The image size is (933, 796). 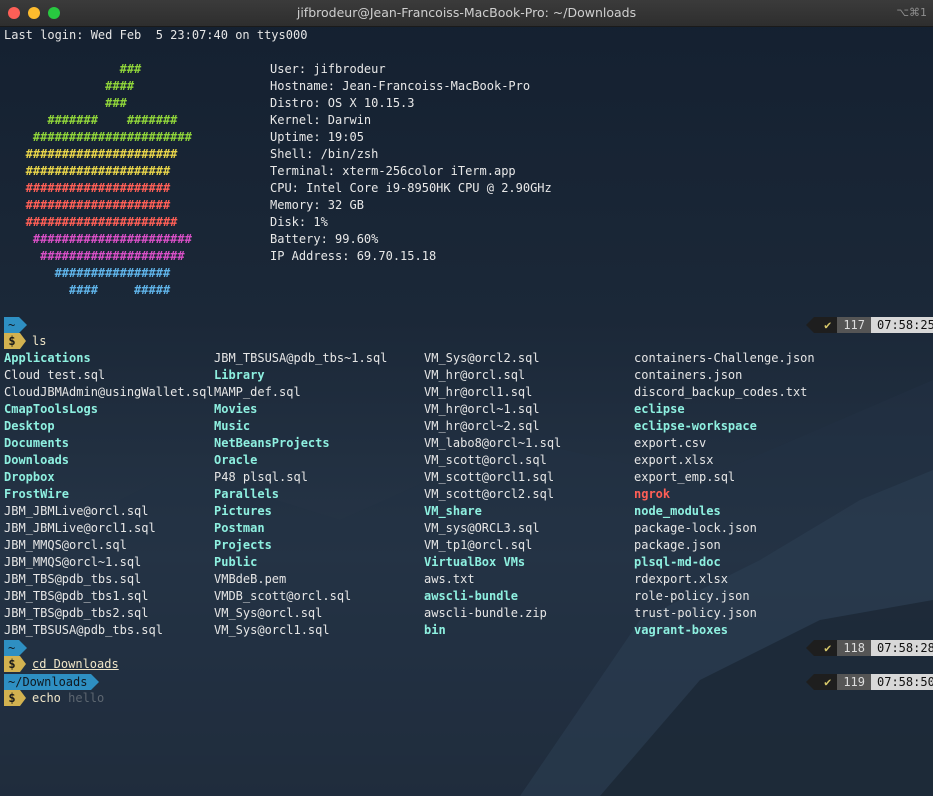 What do you see at coordinates (482, 426) in the screenshot?
I see `ls-file-entry: VM_hr@orcl~2.sql` at bounding box center [482, 426].